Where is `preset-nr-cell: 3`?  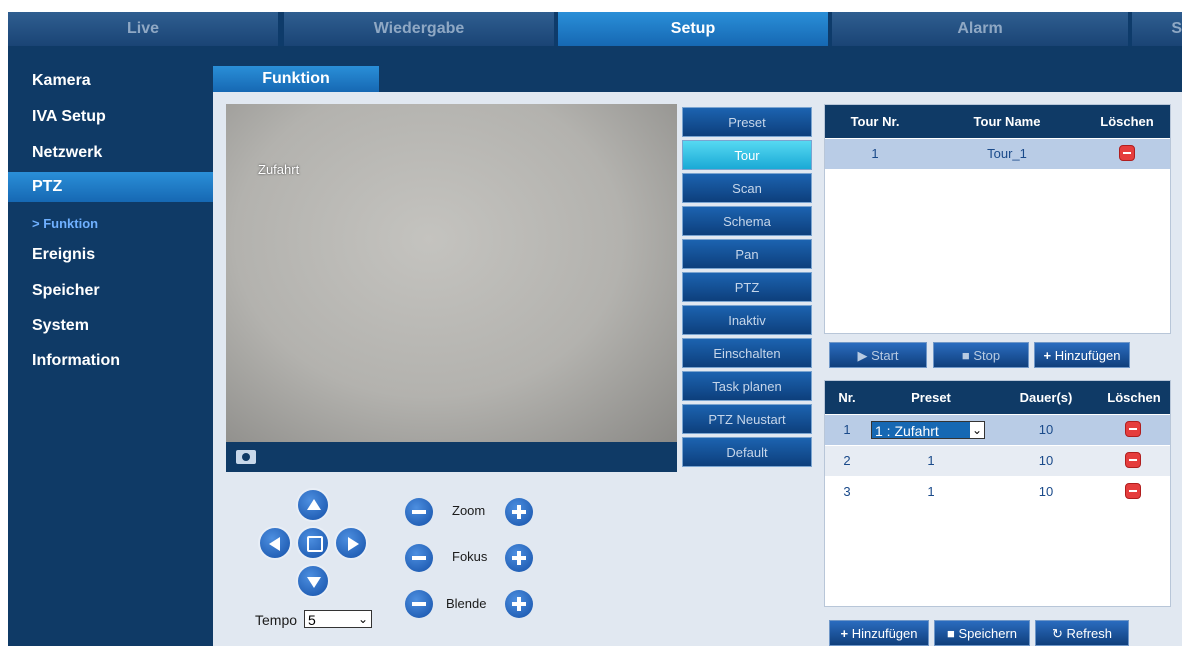 preset-nr-cell: 3 is located at coordinates (847, 491).